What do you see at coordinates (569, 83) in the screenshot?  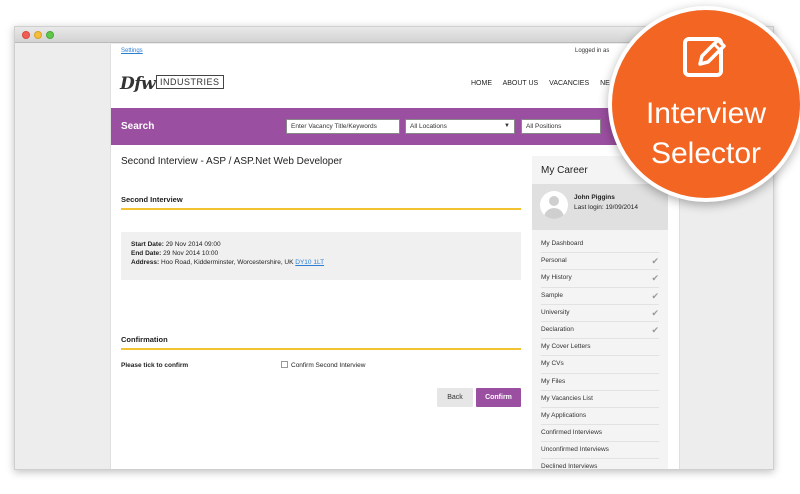 I see `nav-vacancies: VACANCIES` at bounding box center [569, 83].